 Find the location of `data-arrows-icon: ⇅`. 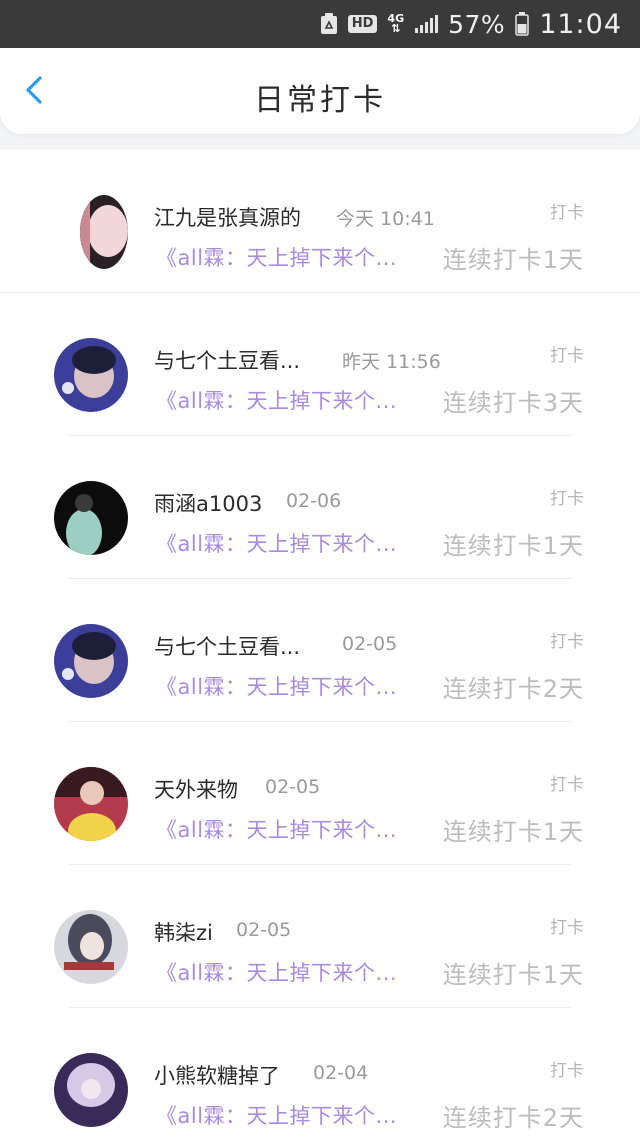

data-arrows-icon: ⇅ is located at coordinates (396, 28).